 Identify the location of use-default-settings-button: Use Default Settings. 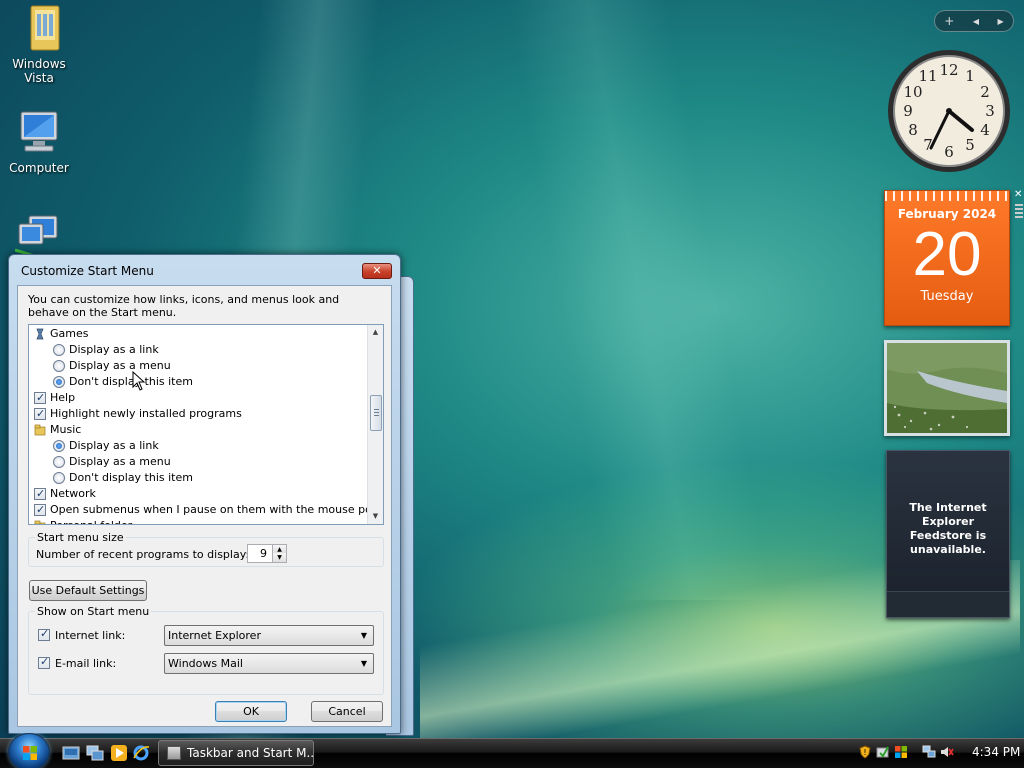
(88, 590).